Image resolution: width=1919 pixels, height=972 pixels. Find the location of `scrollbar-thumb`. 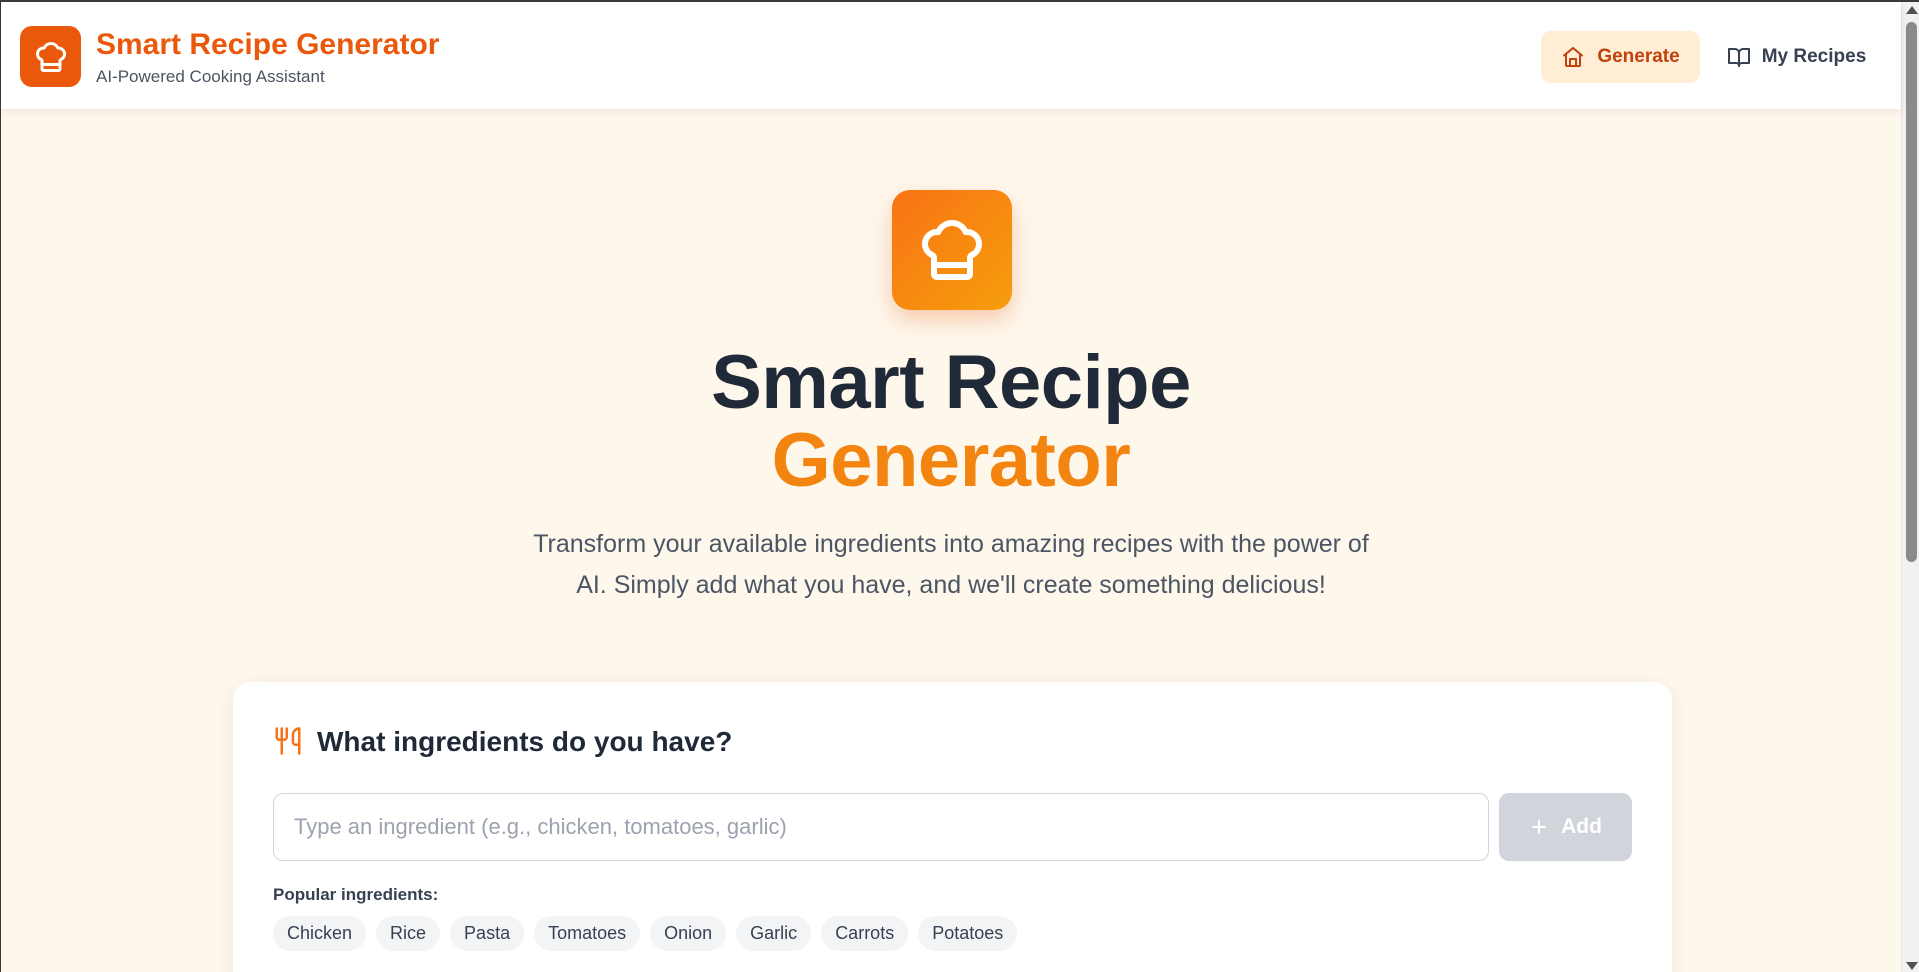

scrollbar-thumb is located at coordinates (1911, 292).